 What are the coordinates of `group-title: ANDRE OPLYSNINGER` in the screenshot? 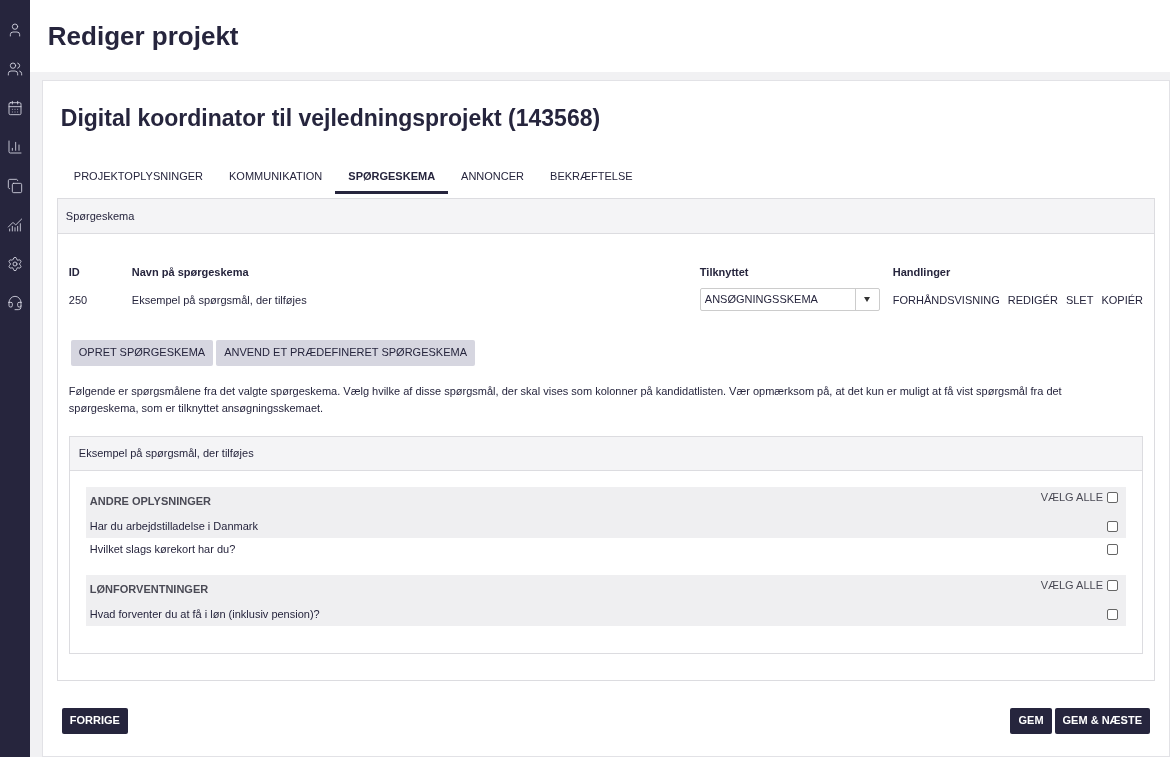 It's located at (150, 502).